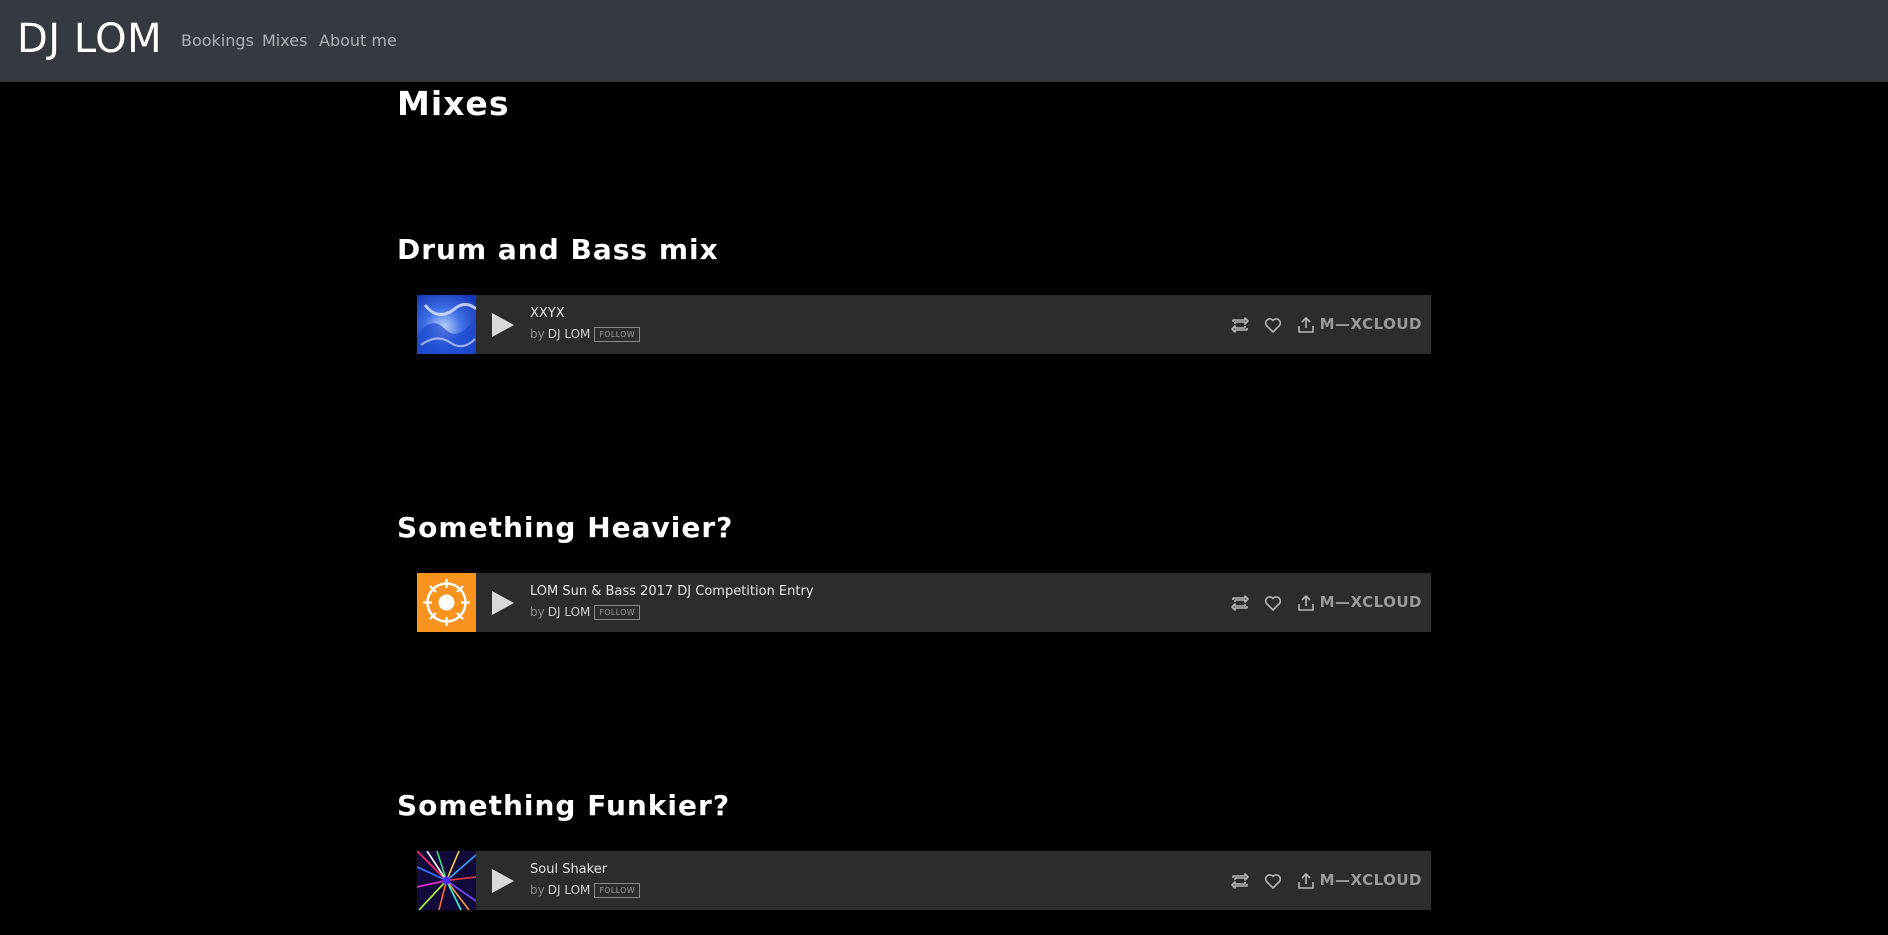  Describe the element at coordinates (558, 249) in the screenshot. I see `section-title: Drum and Bass mix` at that location.